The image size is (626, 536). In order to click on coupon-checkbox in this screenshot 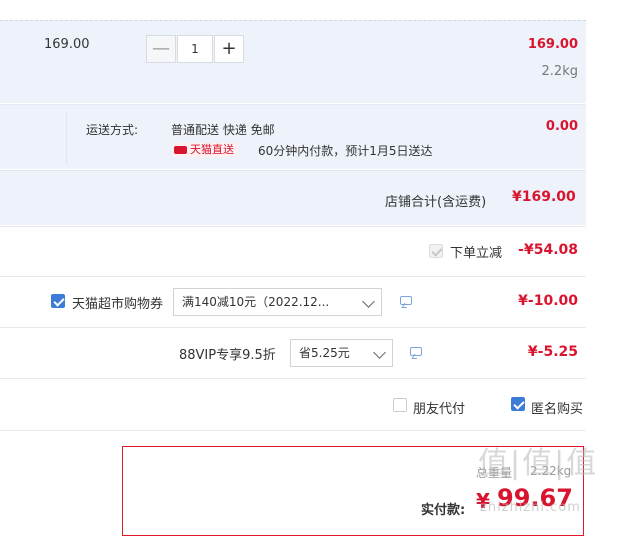, I will do `click(58, 301)`.